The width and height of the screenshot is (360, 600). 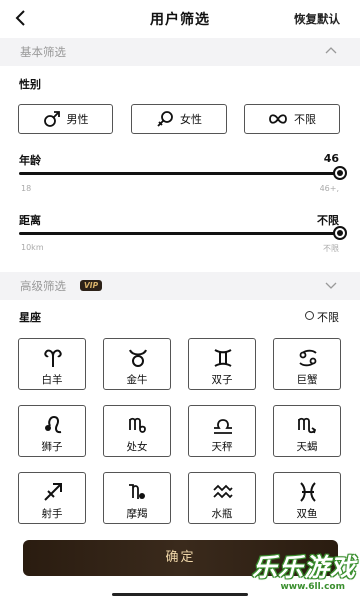 I want to click on advanced-filter-header: 高级筛选 VIP, so click(x=180, y=286).